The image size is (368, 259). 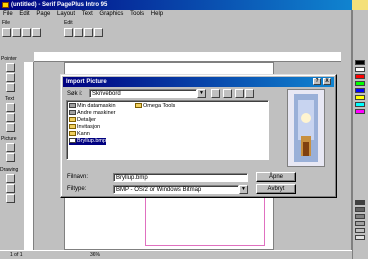 What do you see at coordinates (59, 5) in the screenshot?
I see `app-title: (untitled) - Serif PagePlus Intro 95` at bounding box center [59, 5].